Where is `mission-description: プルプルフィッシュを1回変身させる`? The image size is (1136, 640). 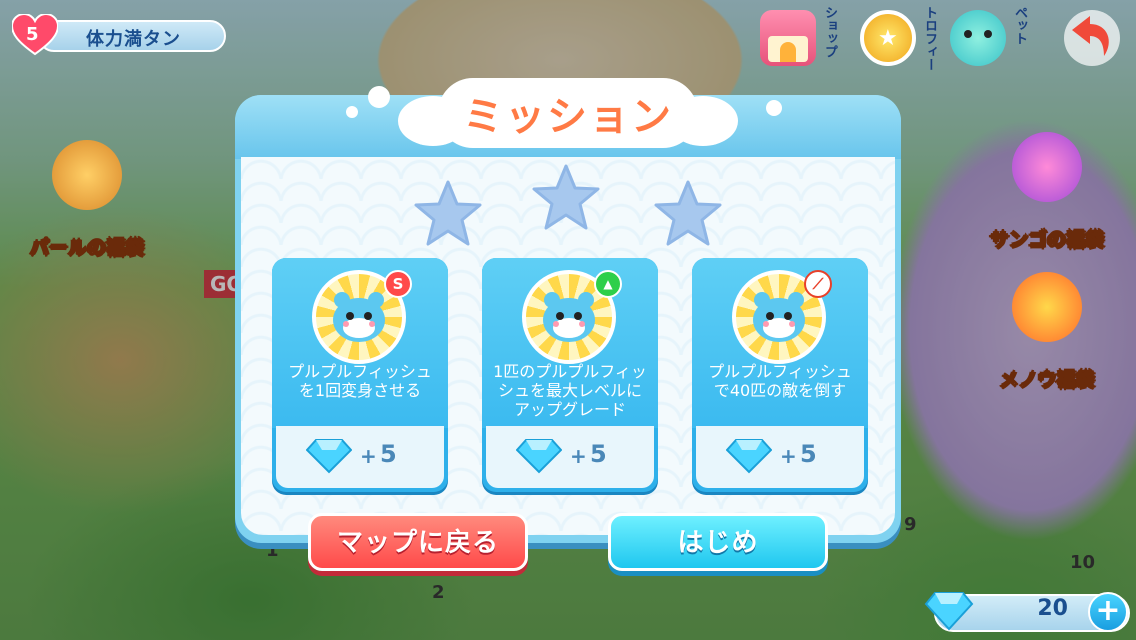 mission-description: プルプルフィッシュを1回変身させる is located at coordinates (360, 381).